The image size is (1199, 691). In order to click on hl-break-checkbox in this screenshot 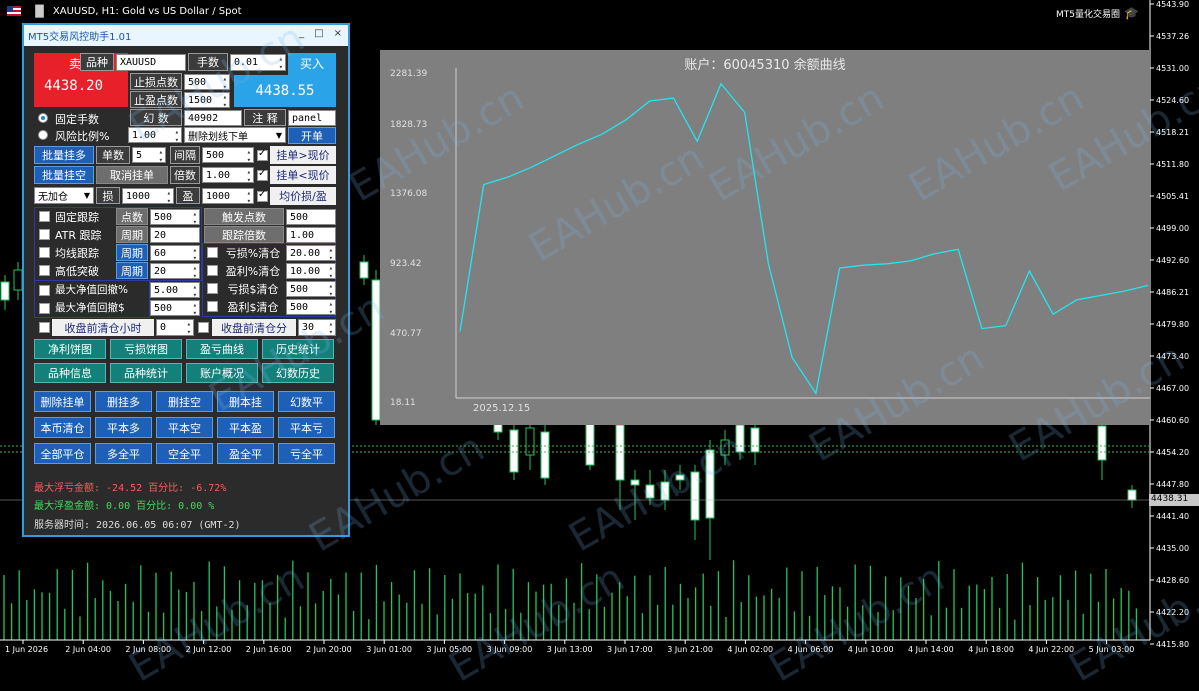, I will do `click(44, 270)`.